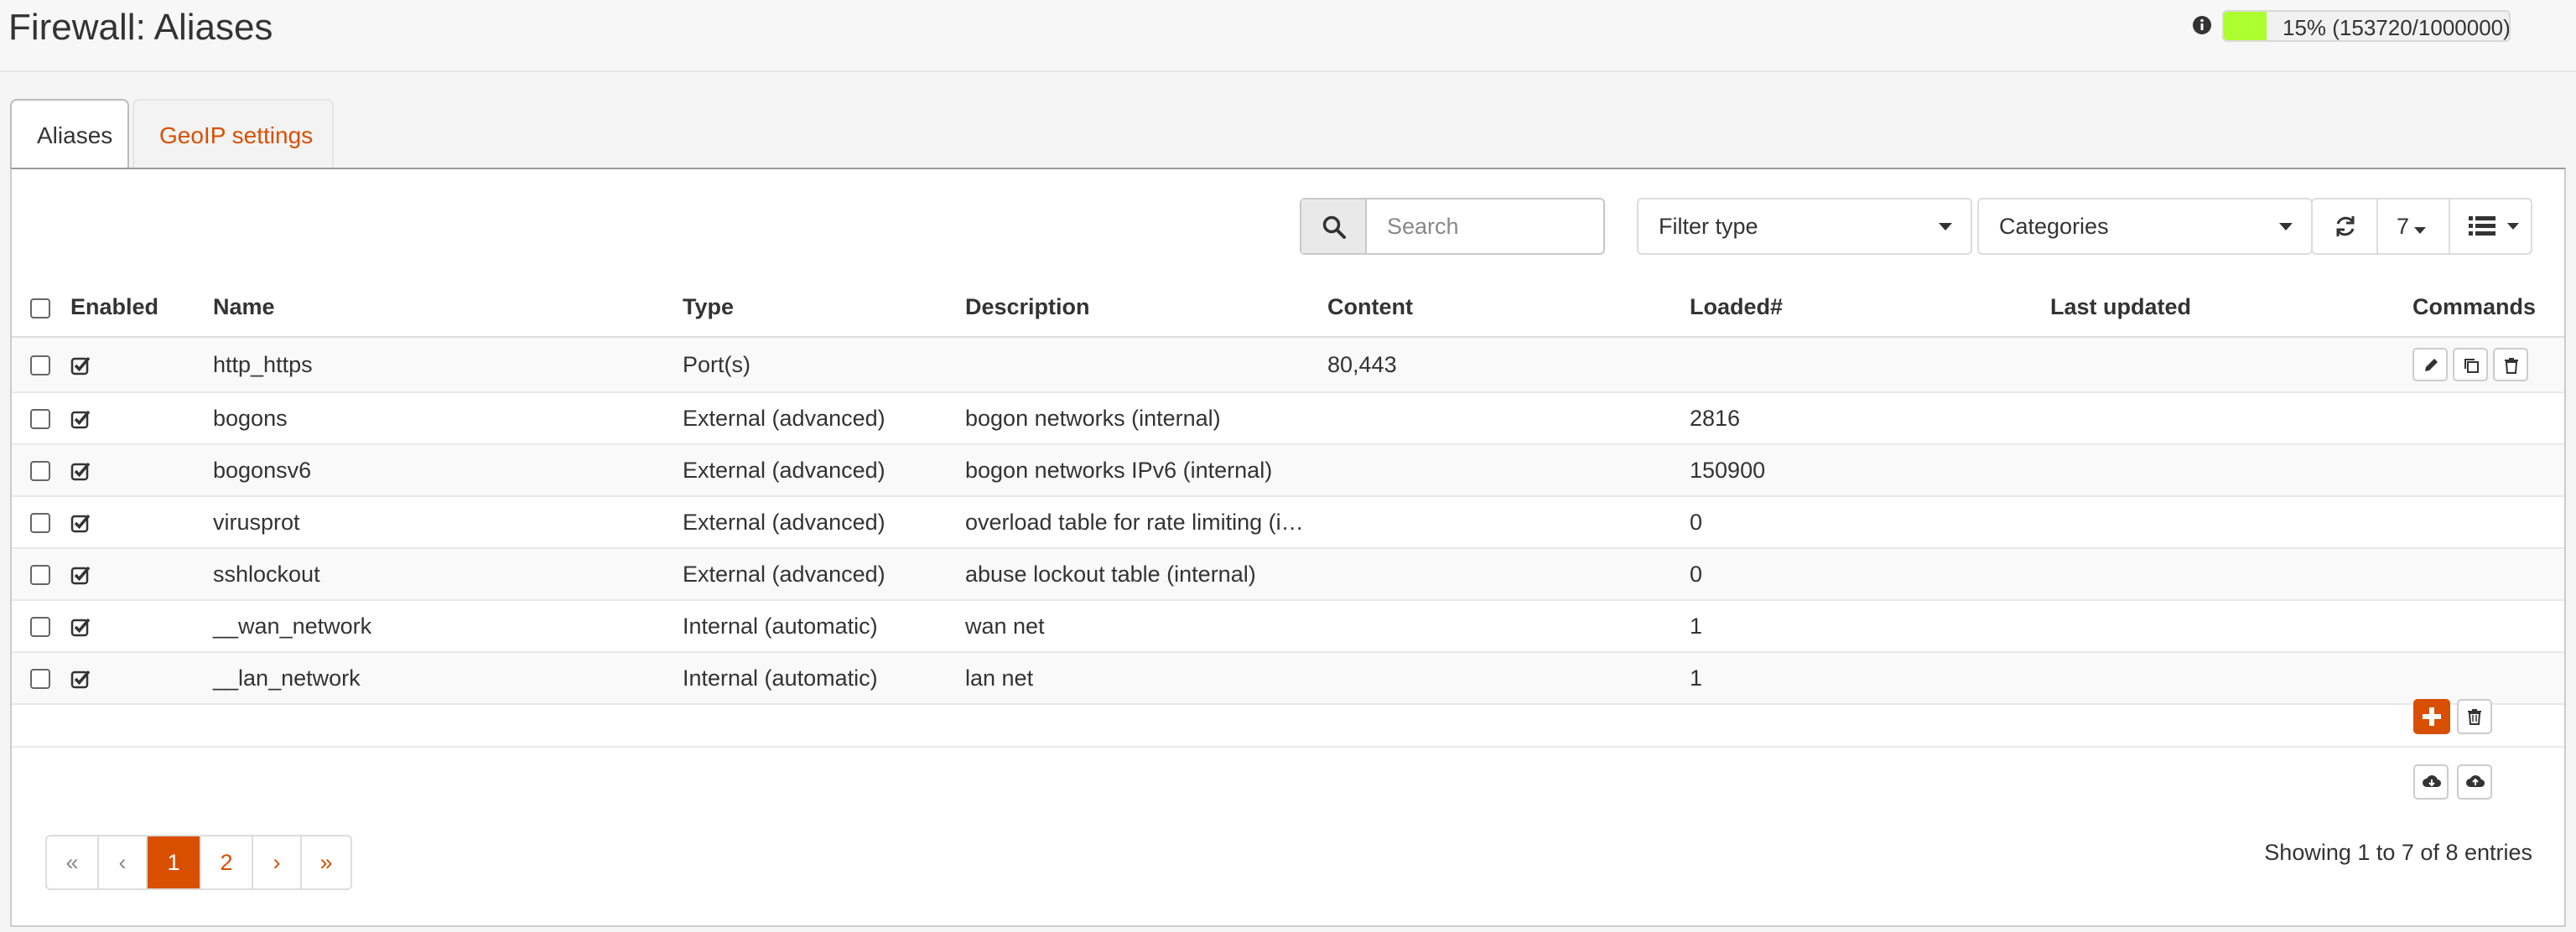  I want to click on upload-button, so click(2474, 782).